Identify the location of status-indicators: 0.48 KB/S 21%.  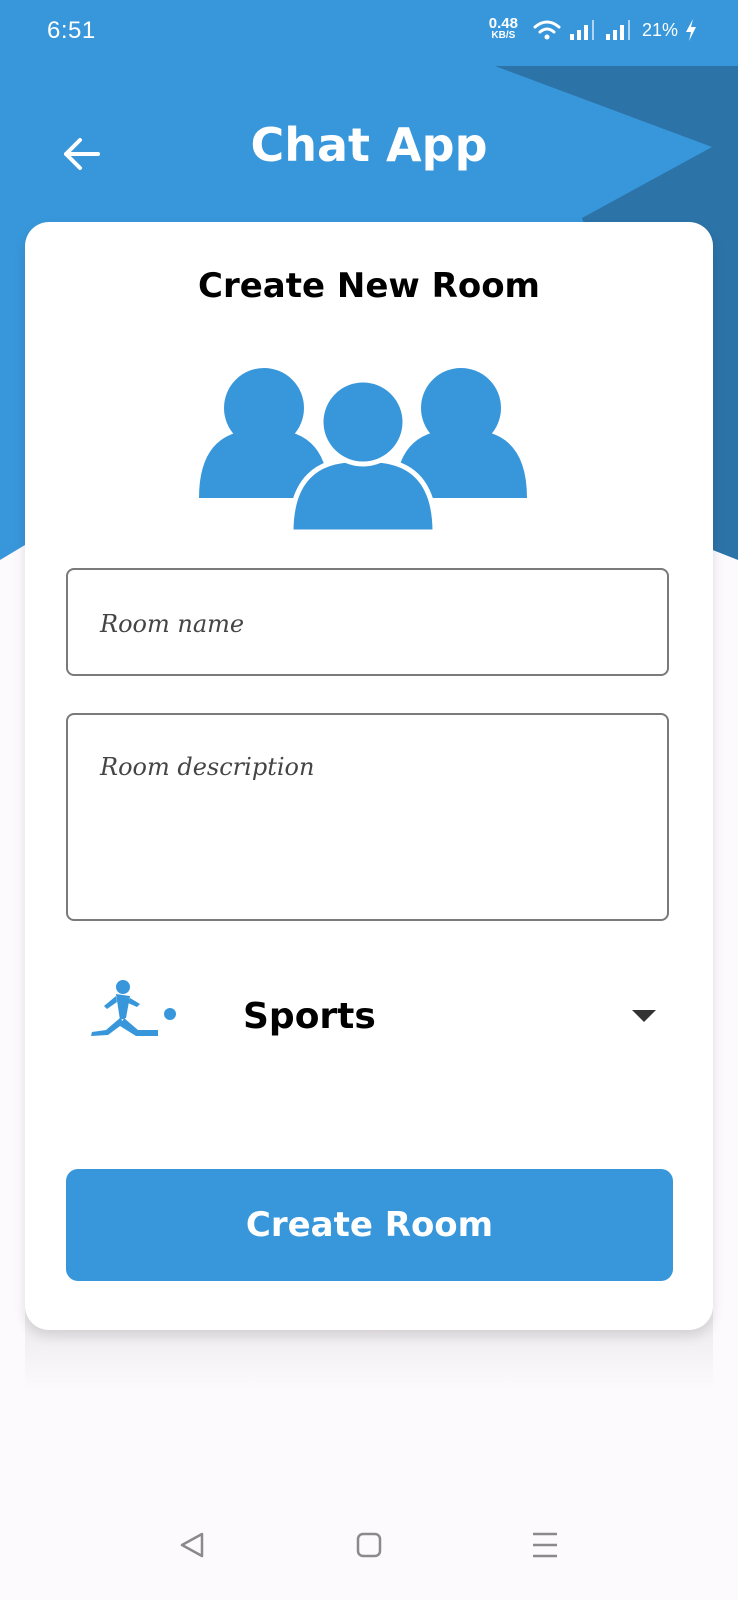
(593, 28).